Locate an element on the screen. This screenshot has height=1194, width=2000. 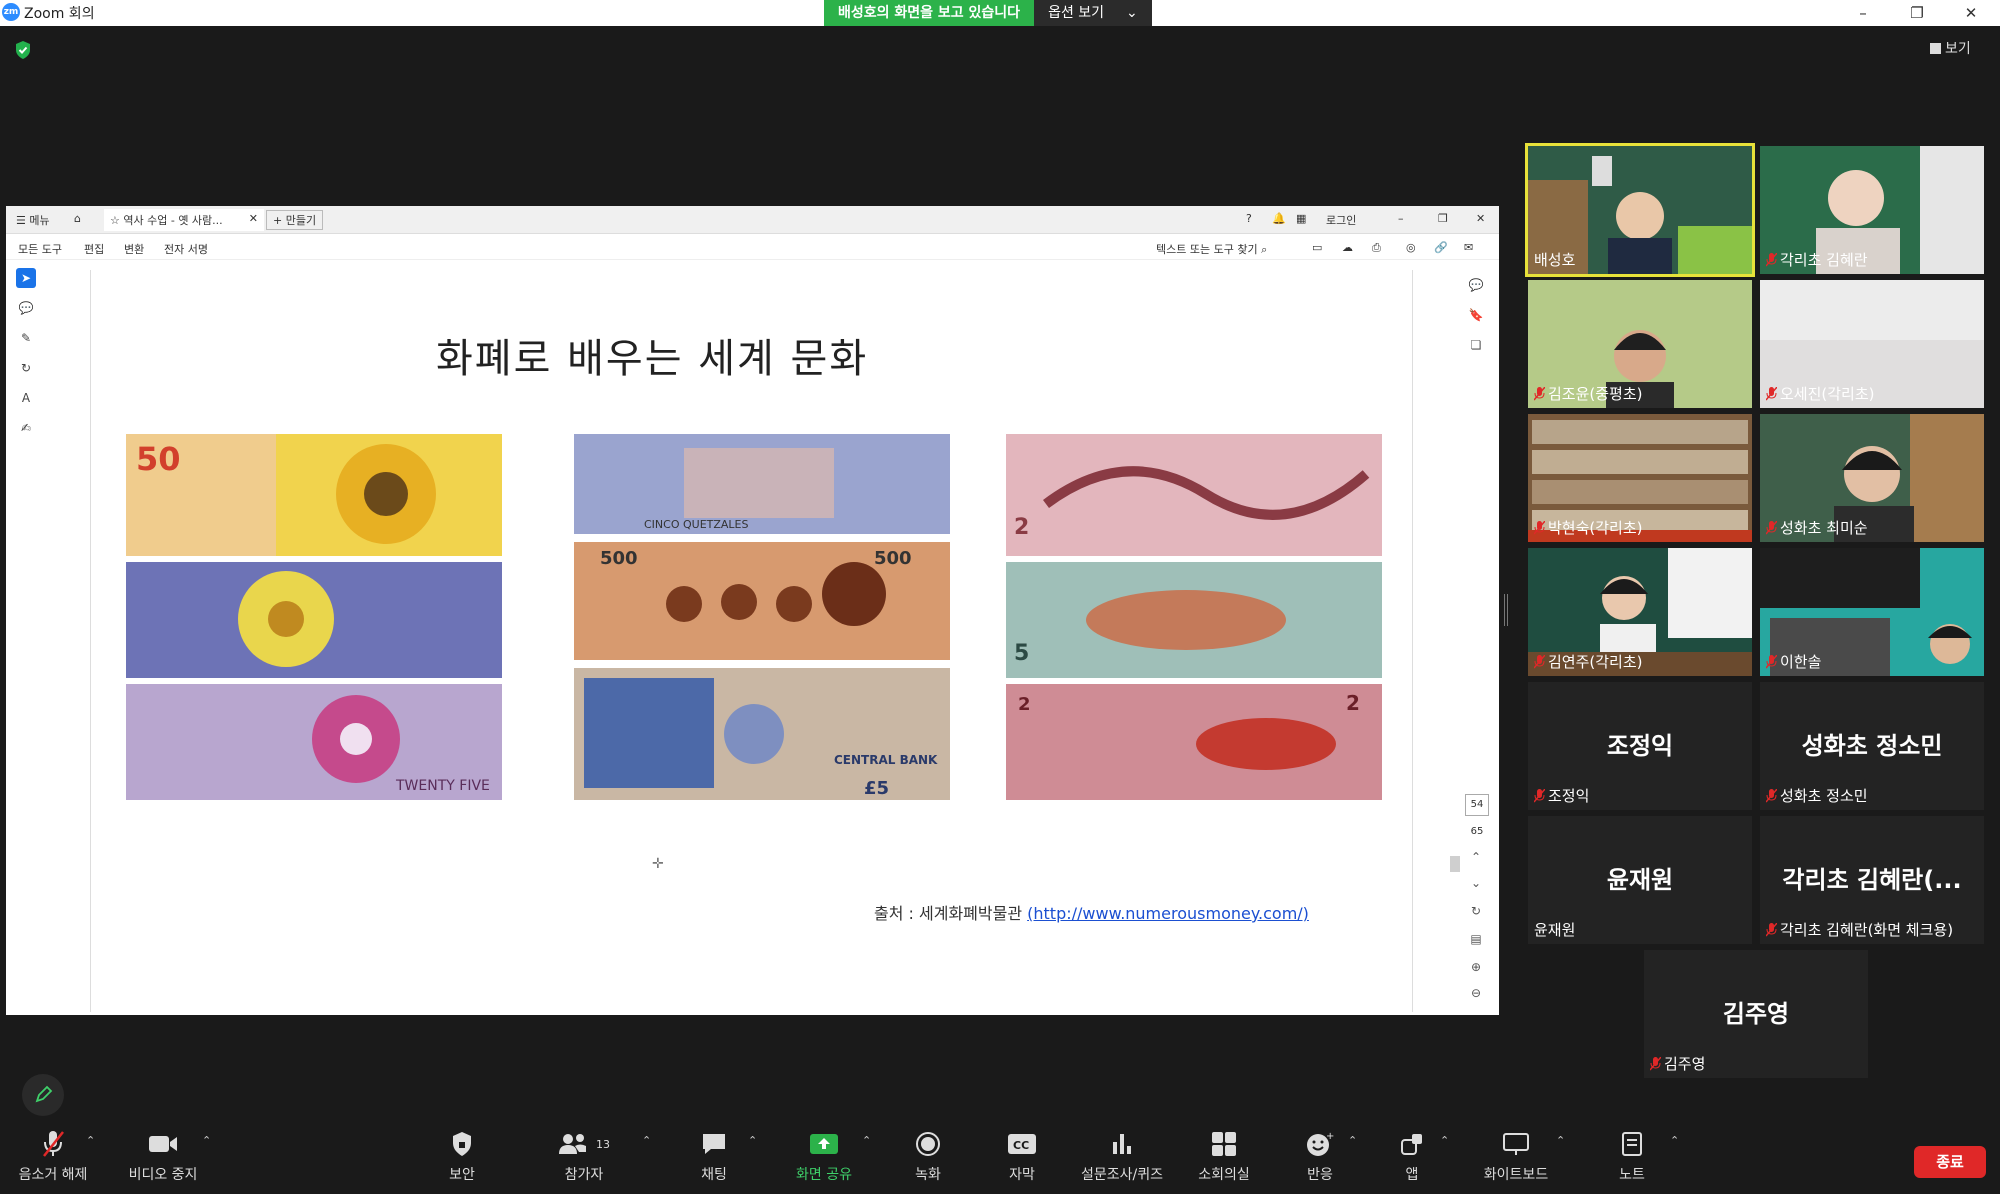
view-options-button: 옵션 보기 ⌄ is located at coordinates (1093, 13).